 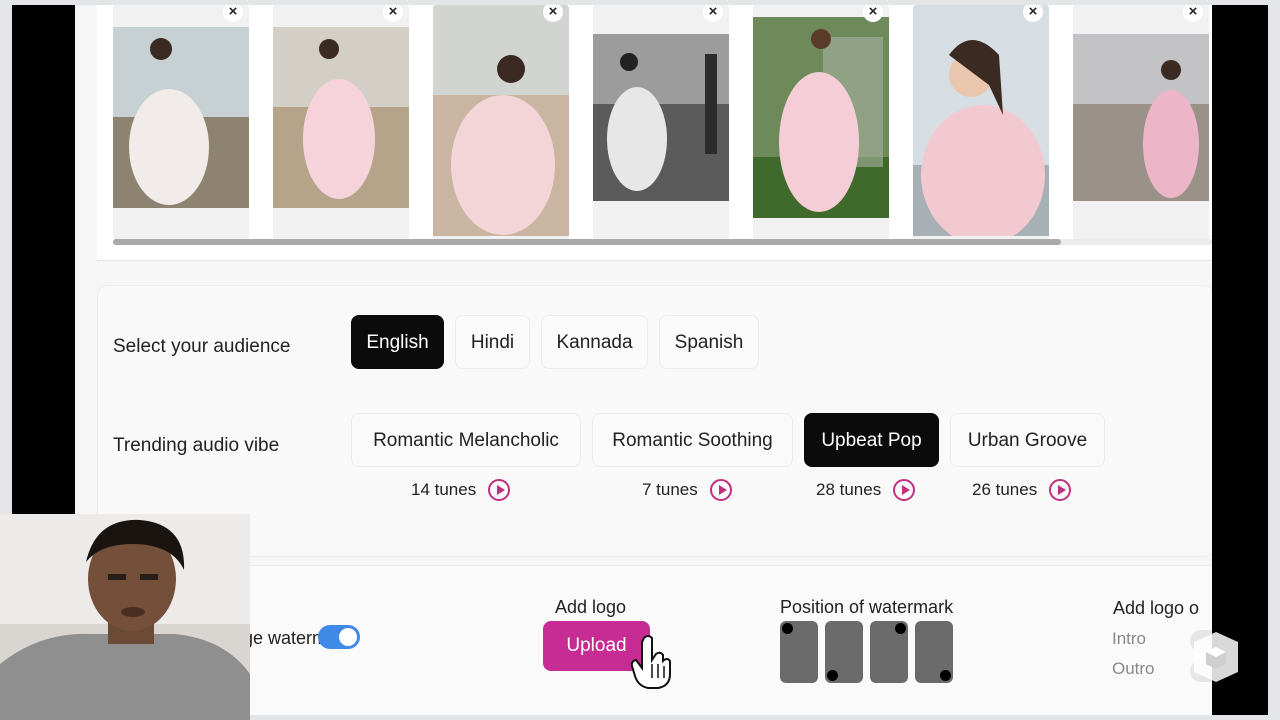 What do you see at coordinates (889, 652) in the screenshot?
I see `watermark-position-top-right` at bounding box center [889, 652].